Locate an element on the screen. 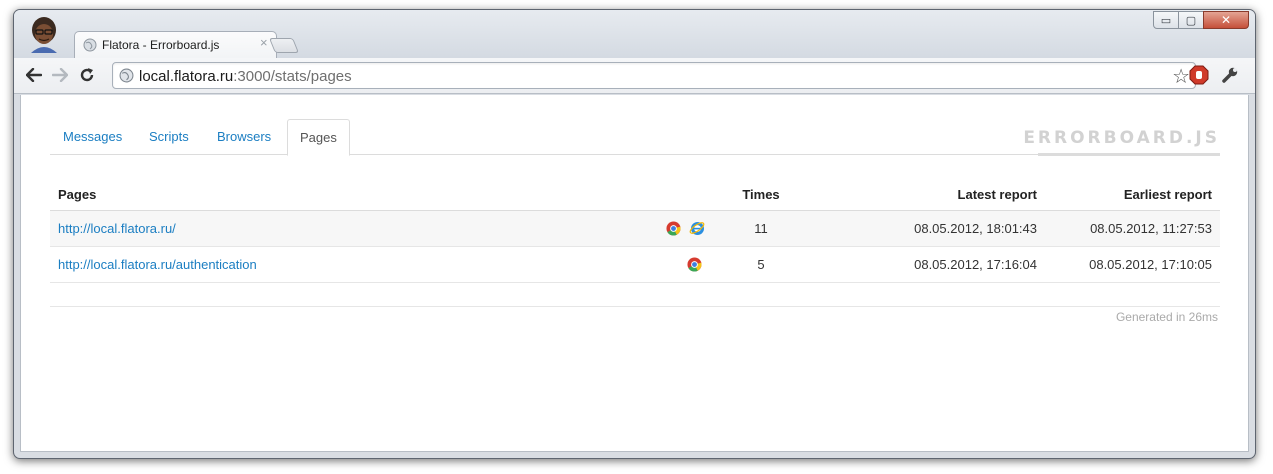 Image resolution: width=1273 pixels, height=474 pixels. latest-report-cell: 08.05.2012, 18:01:43 is located at coordinates (925, 228).